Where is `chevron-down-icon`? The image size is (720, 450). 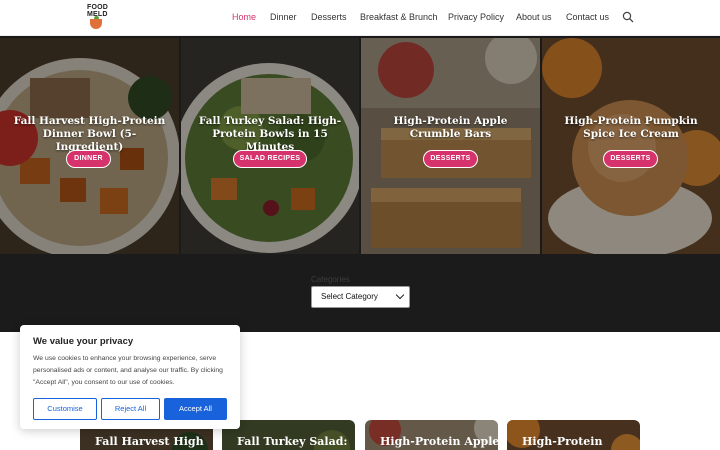
chevron-down-icon is located at coordinates (400, 295).